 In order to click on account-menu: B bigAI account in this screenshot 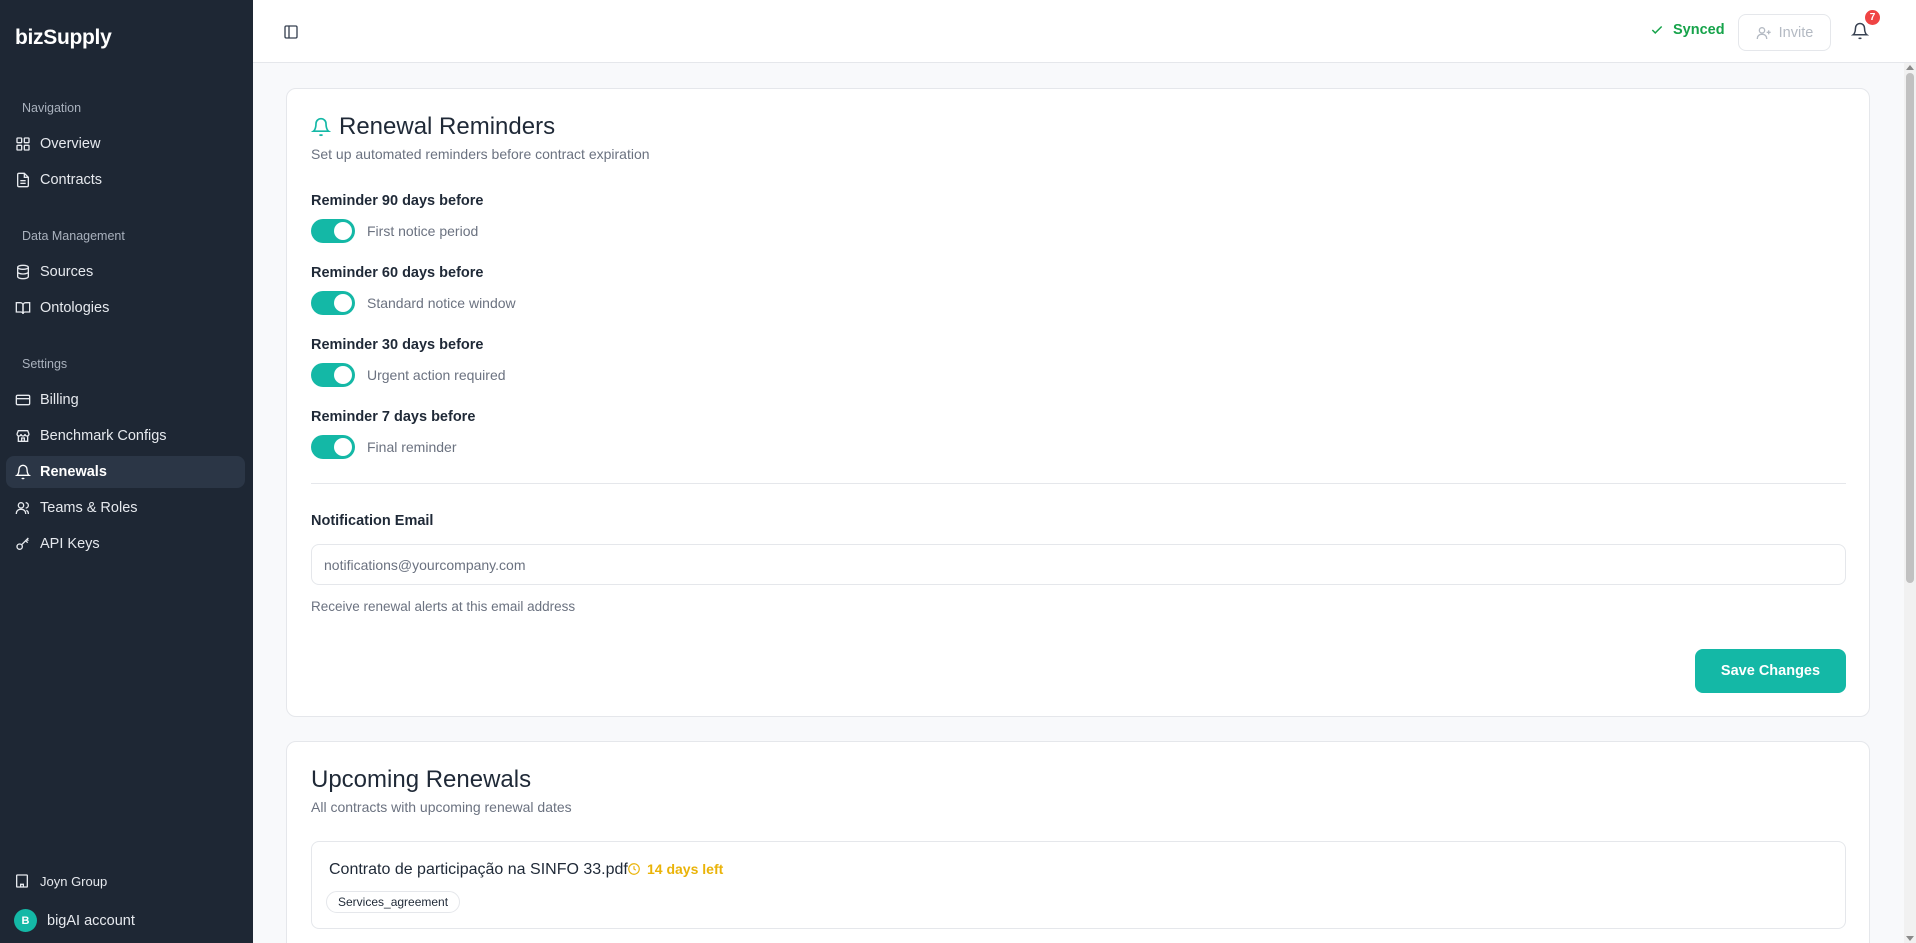, I will do `click(74, 920)`.